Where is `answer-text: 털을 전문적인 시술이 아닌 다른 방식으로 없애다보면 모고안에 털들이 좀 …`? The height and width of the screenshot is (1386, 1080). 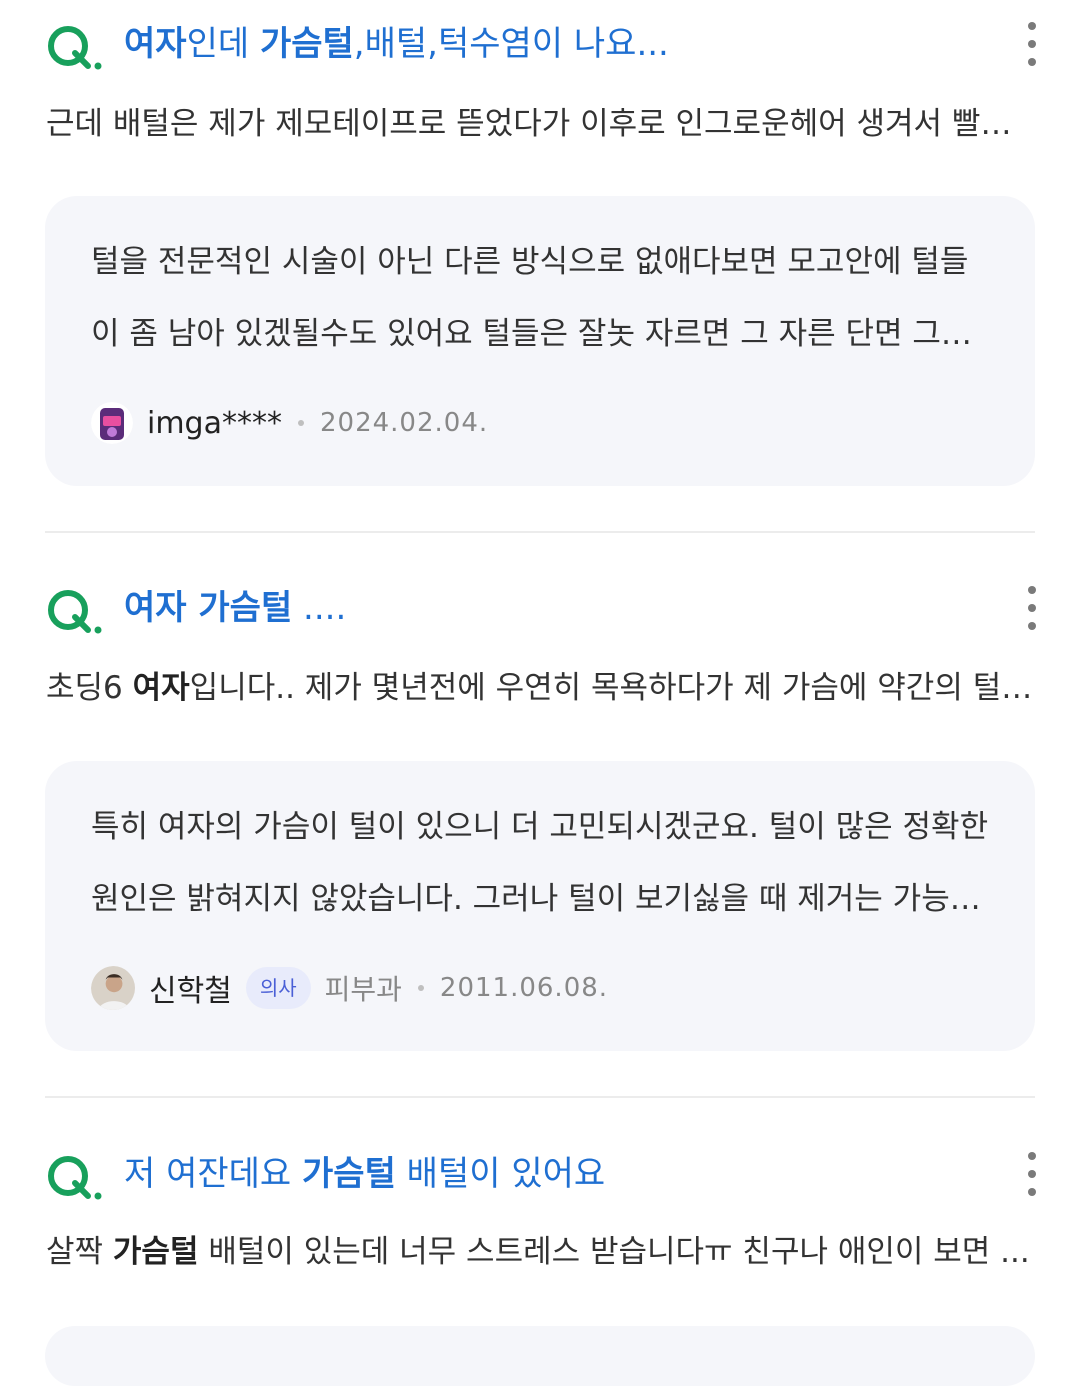
answer-text: 털을 전문적인 시술이 아닌 다른 방식으로 없애다보면 모고안에 털들이 좀 … is located at coordinates (530, 298).